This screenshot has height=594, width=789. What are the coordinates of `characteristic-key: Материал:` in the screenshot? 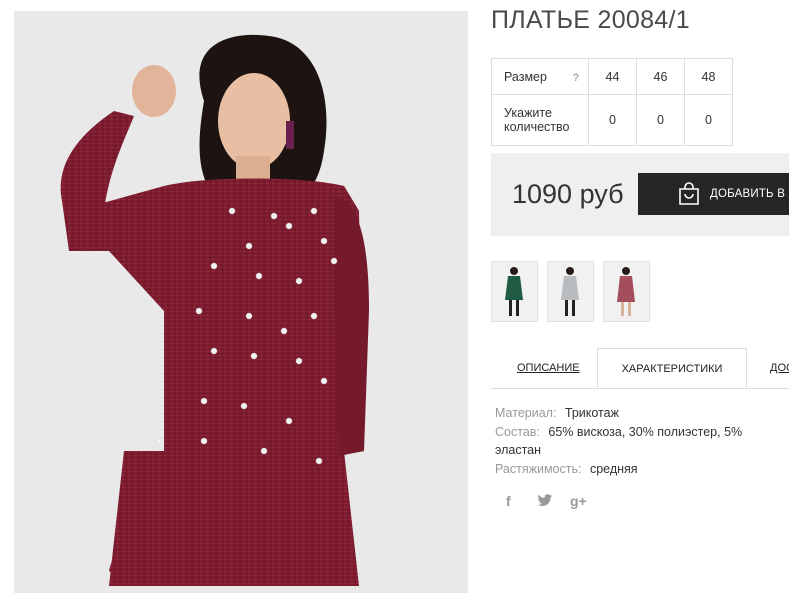 It's located at (526, 413).